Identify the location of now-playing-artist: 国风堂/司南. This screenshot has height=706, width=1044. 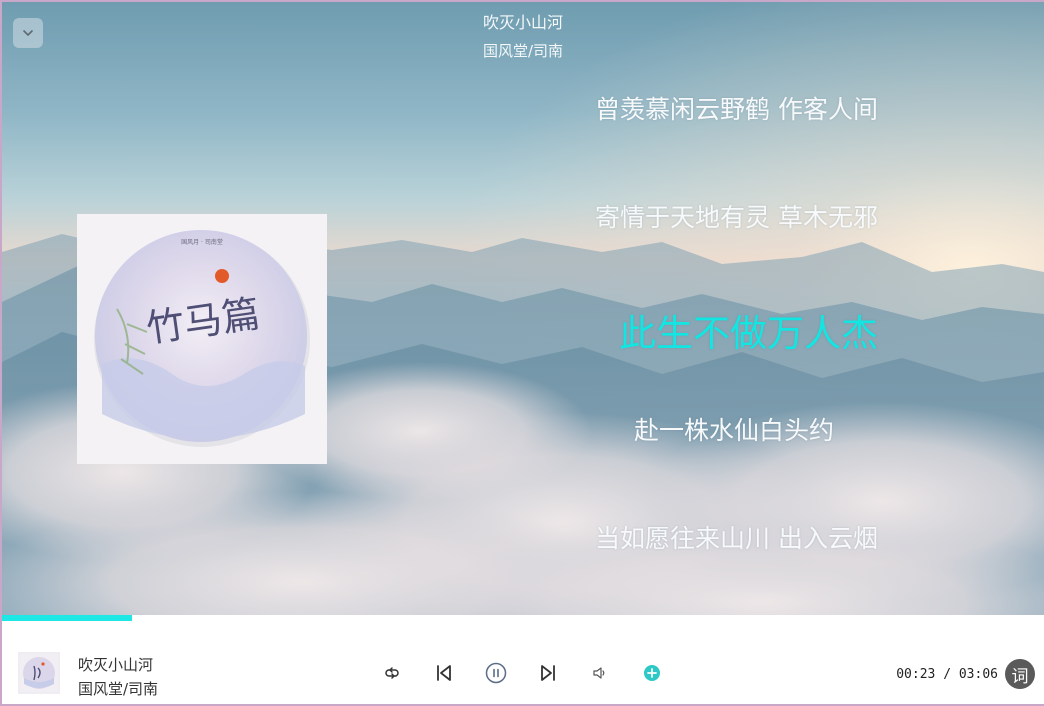
(118, 689).